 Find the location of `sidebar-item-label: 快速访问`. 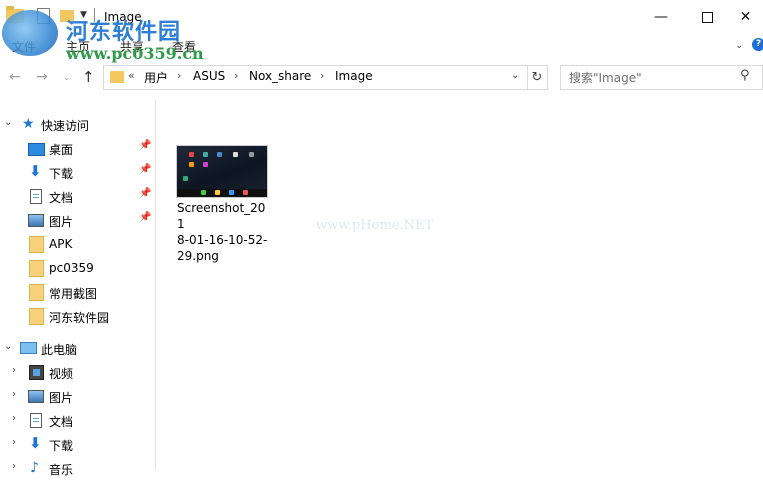

sidebar-item-label: 快速访问 is located at coordinates (65, 126).